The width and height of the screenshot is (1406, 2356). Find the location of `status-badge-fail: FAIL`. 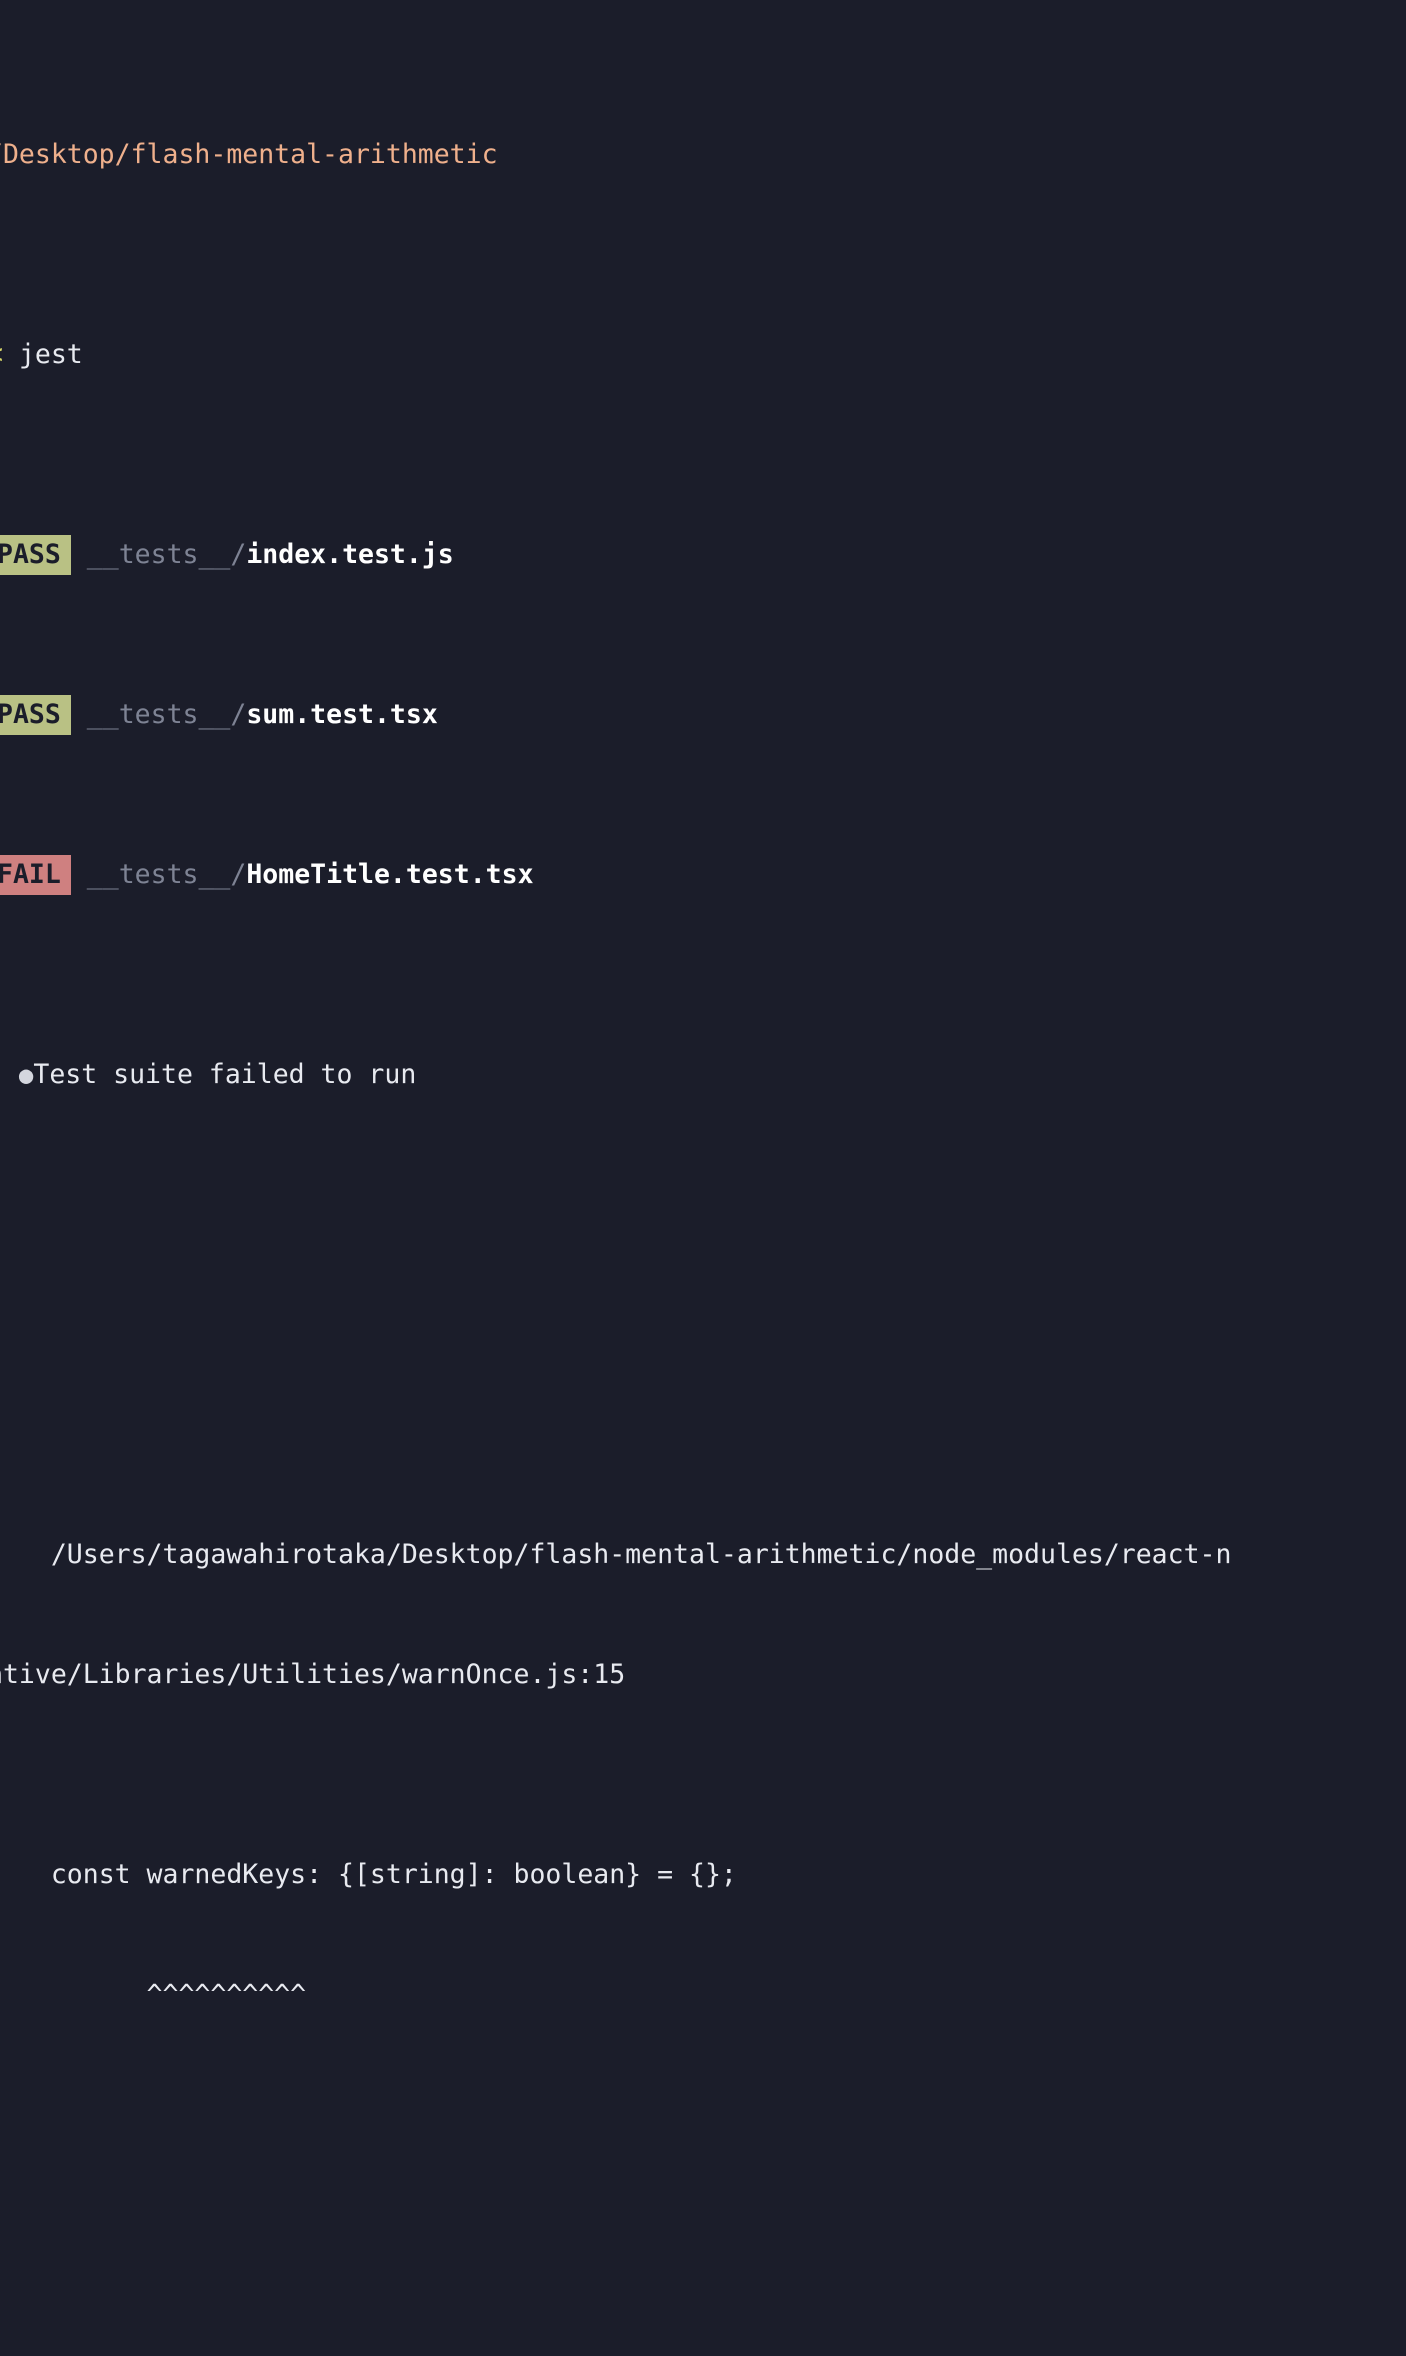

status-badge-fail: FAIL is located at coordinates (35, 875).